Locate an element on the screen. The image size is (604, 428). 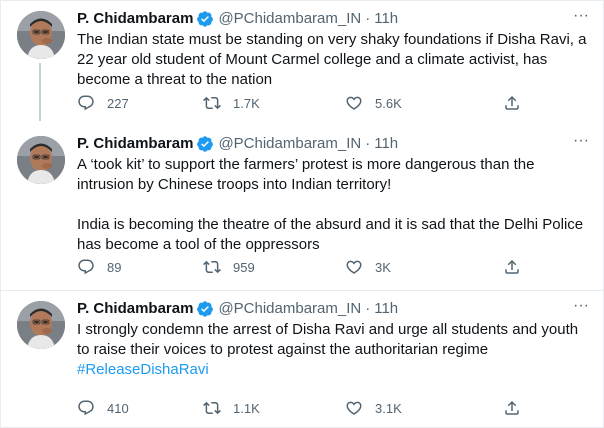
retweet-count: 959 is located at coordinates (244, 267).